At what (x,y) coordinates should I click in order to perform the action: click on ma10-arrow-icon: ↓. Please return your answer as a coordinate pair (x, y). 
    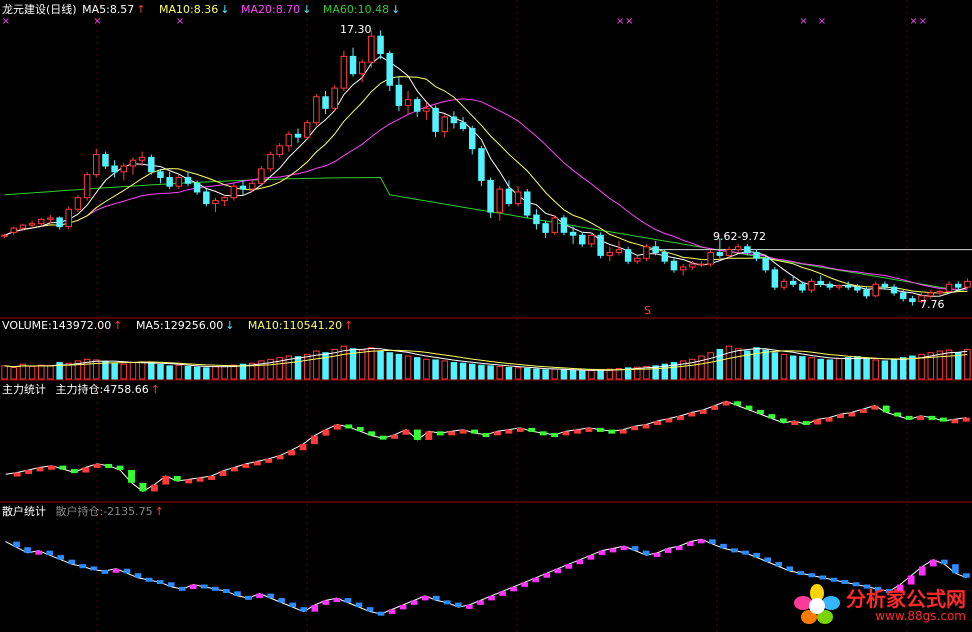
    Looking at the image, I should click on (225, 9).